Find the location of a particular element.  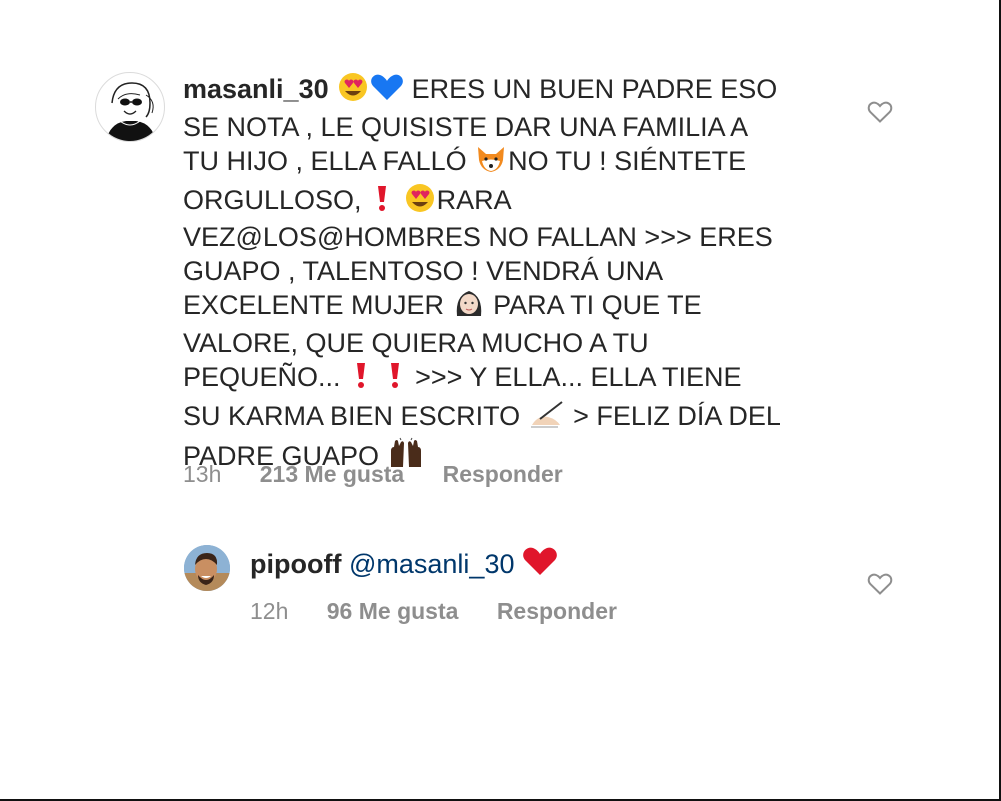

red-heart-emoji is located at coordinates (540, 565).